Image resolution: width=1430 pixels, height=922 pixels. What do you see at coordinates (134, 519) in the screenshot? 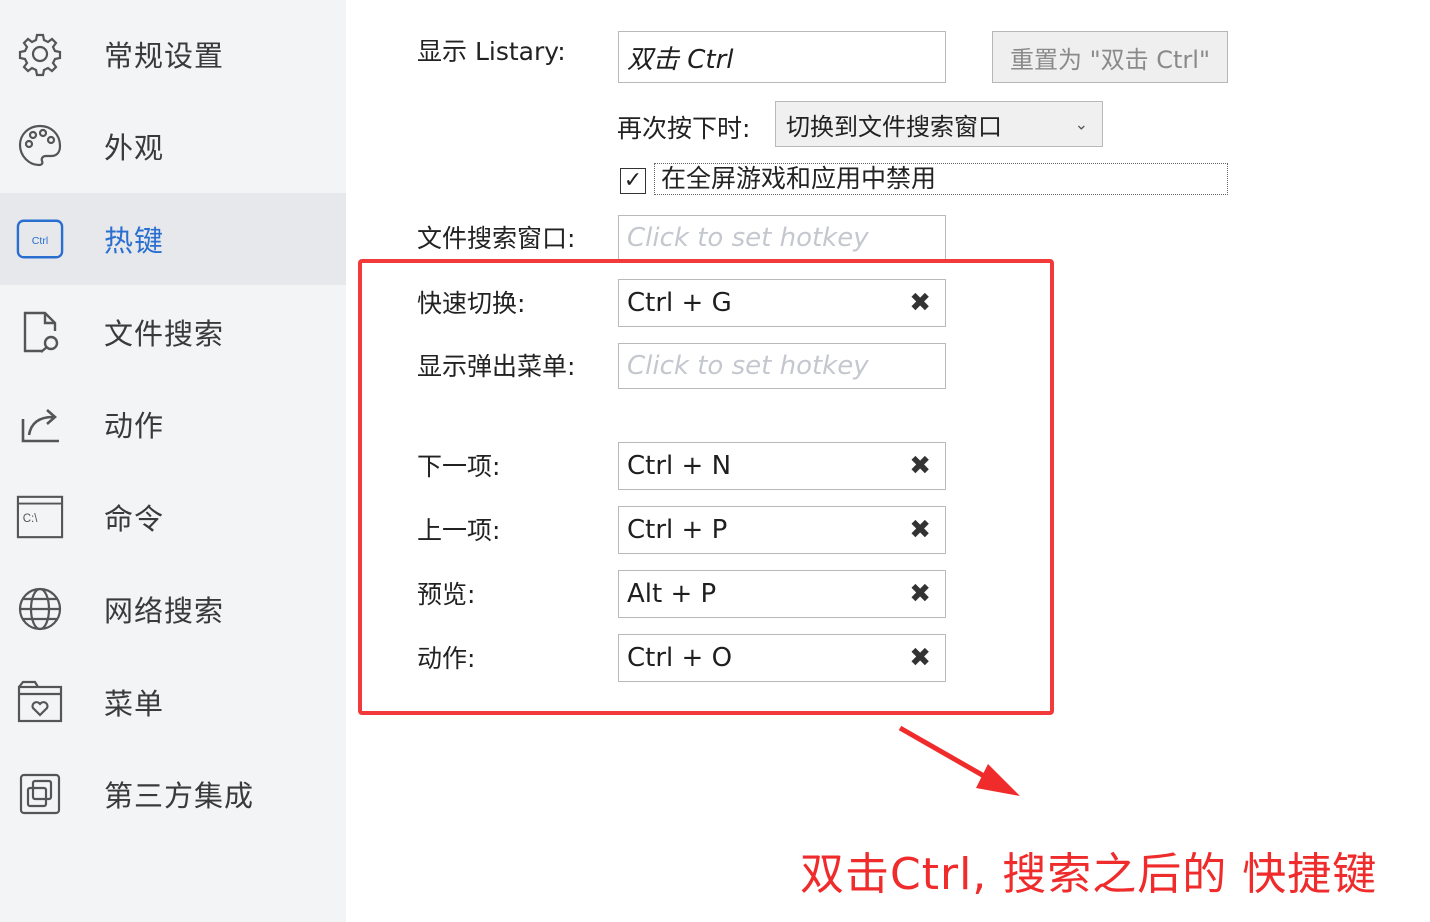
I see `sidebar-item-label: 命令` at bounding box center [134, 519].